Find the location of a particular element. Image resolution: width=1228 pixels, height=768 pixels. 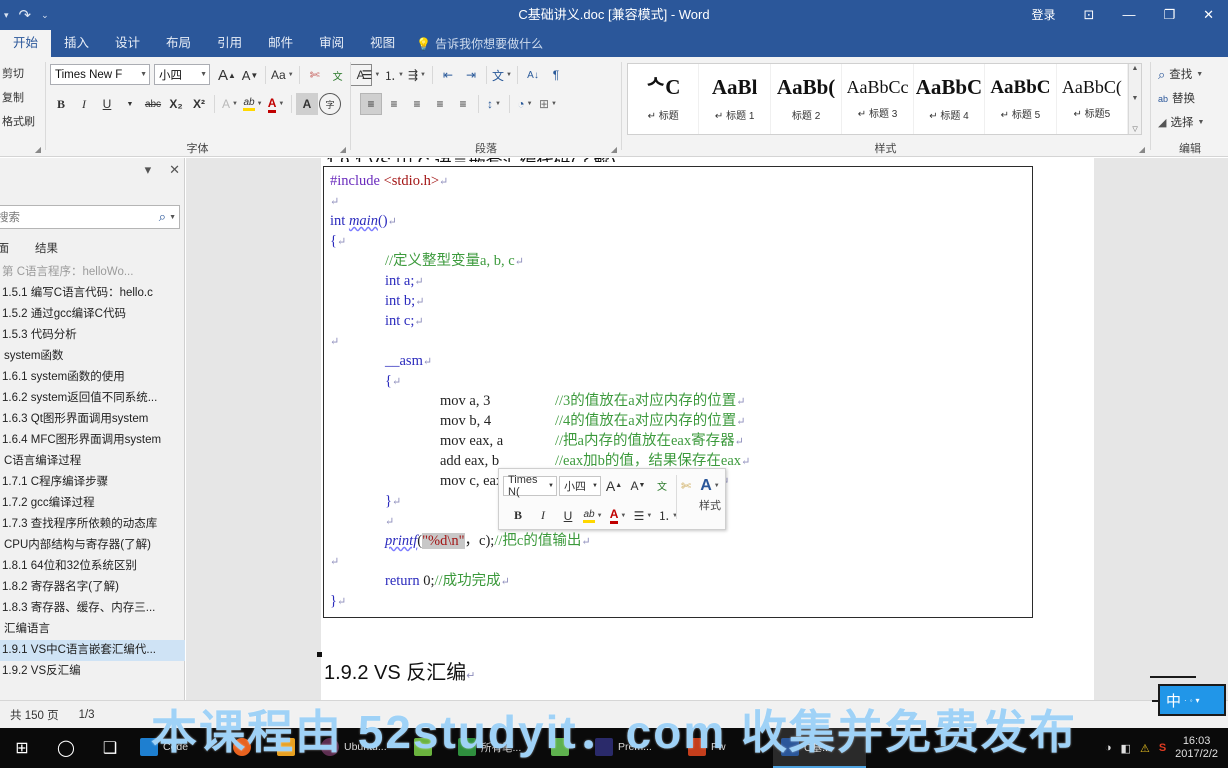

taskbar-app-firefox is located at coordinates (247, 748).